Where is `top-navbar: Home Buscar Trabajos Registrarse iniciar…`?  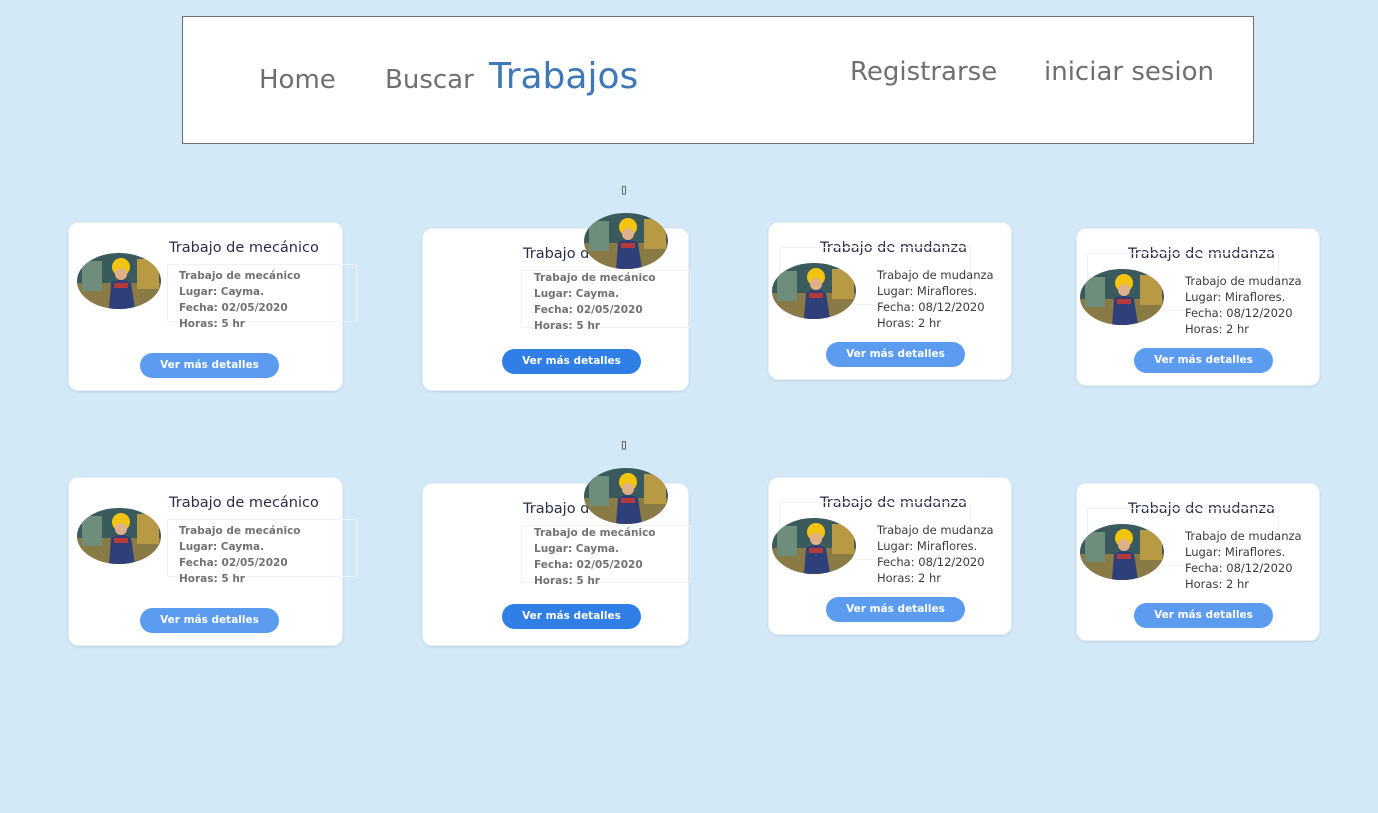 top-navbar: Home Buscar Trabajos Registrarse iniciar… is located at coordinates (718, 80).